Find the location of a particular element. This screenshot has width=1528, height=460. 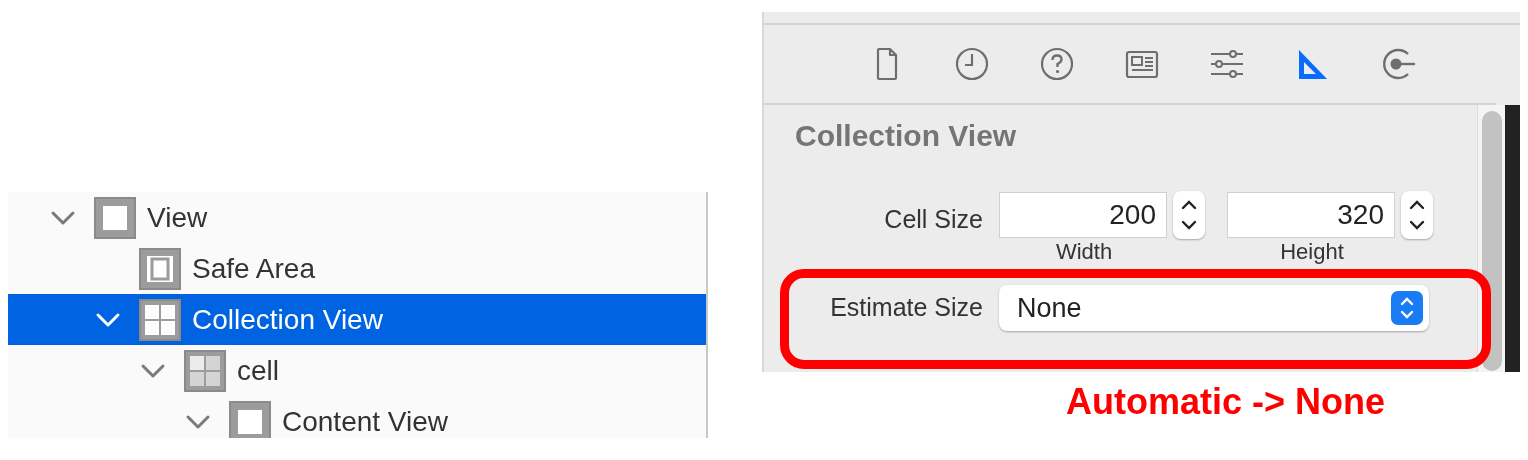

section-title: Collection View is located at coordinates (906, 136).